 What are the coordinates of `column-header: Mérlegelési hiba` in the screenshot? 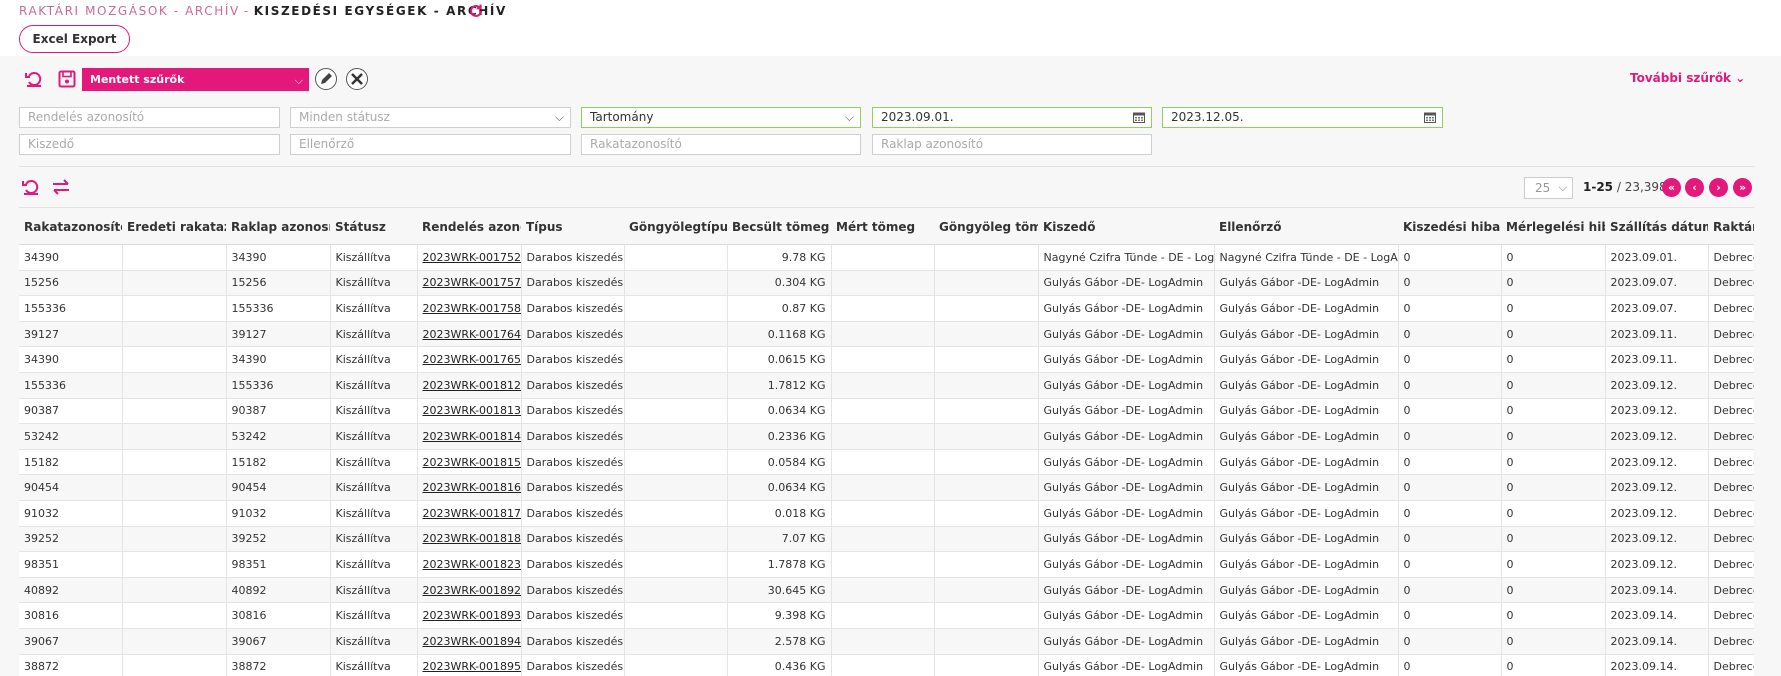 It's located at (1553, 227).